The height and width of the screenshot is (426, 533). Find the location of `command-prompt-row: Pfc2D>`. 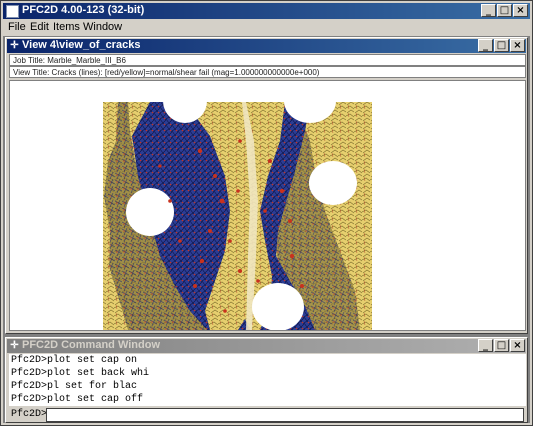

command-prompt-row: Pfc2D> is located at coordinates (267, 415).